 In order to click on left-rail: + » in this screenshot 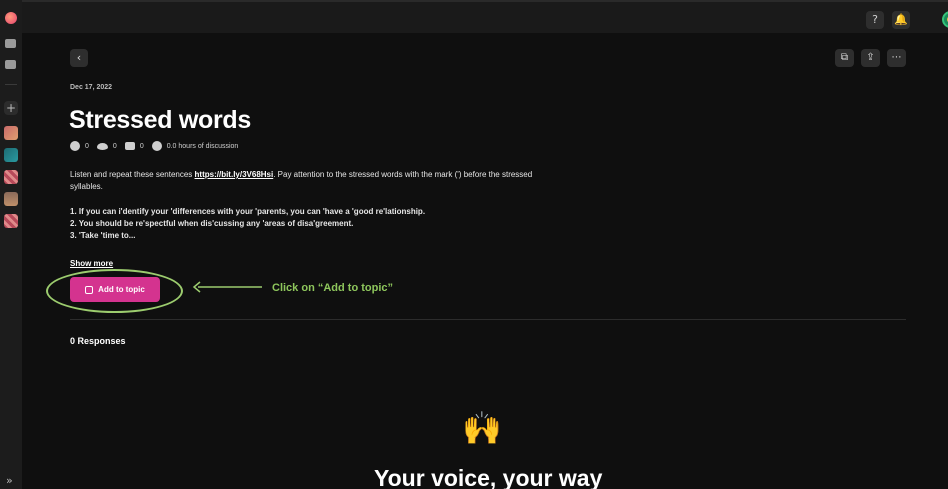, I will do `click(11, 244)`.